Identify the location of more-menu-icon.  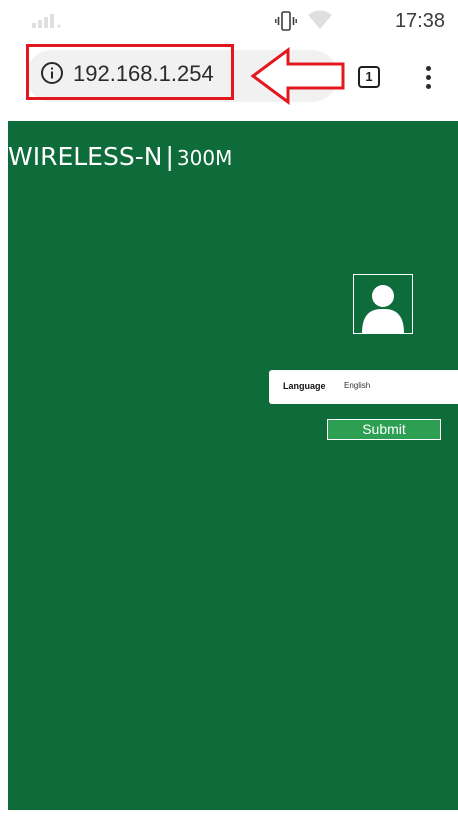
(428, 78).